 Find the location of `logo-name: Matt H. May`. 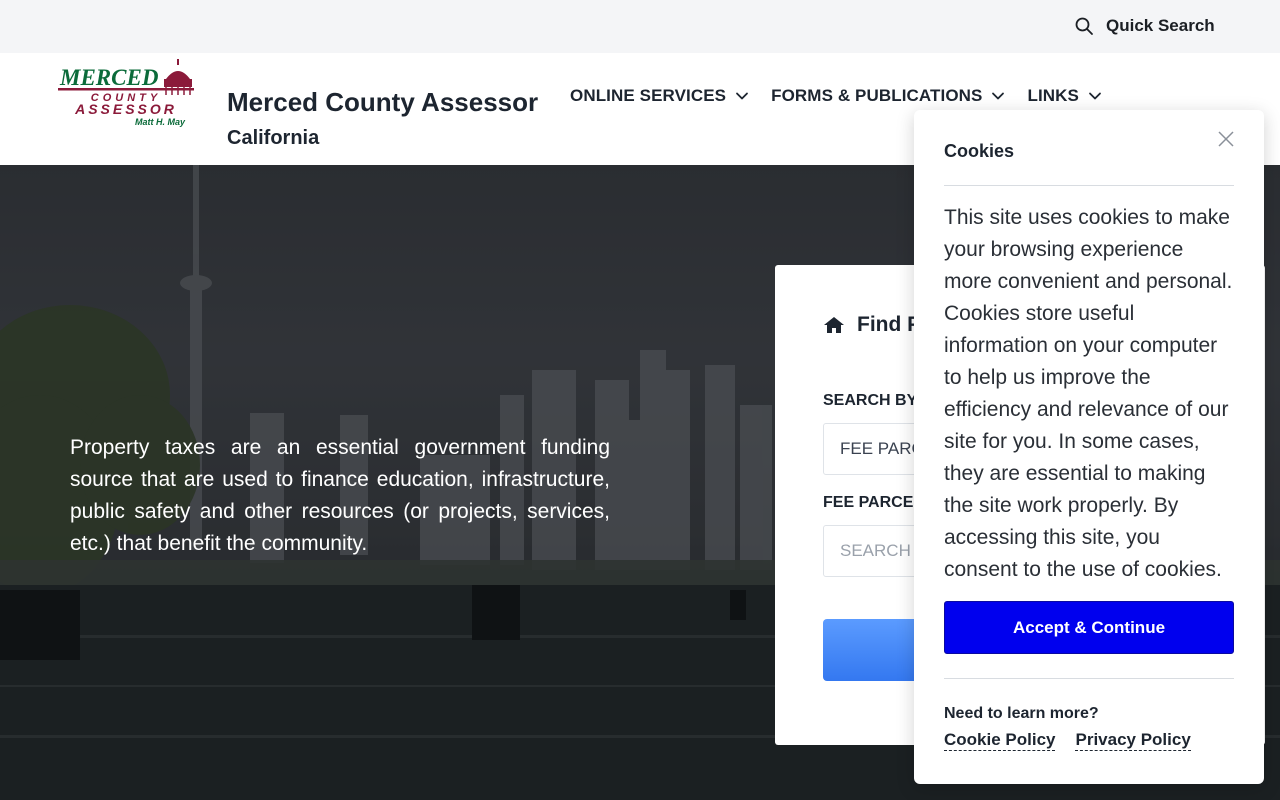

logo-name: Matt H. May is located at coordinates (160, 122).